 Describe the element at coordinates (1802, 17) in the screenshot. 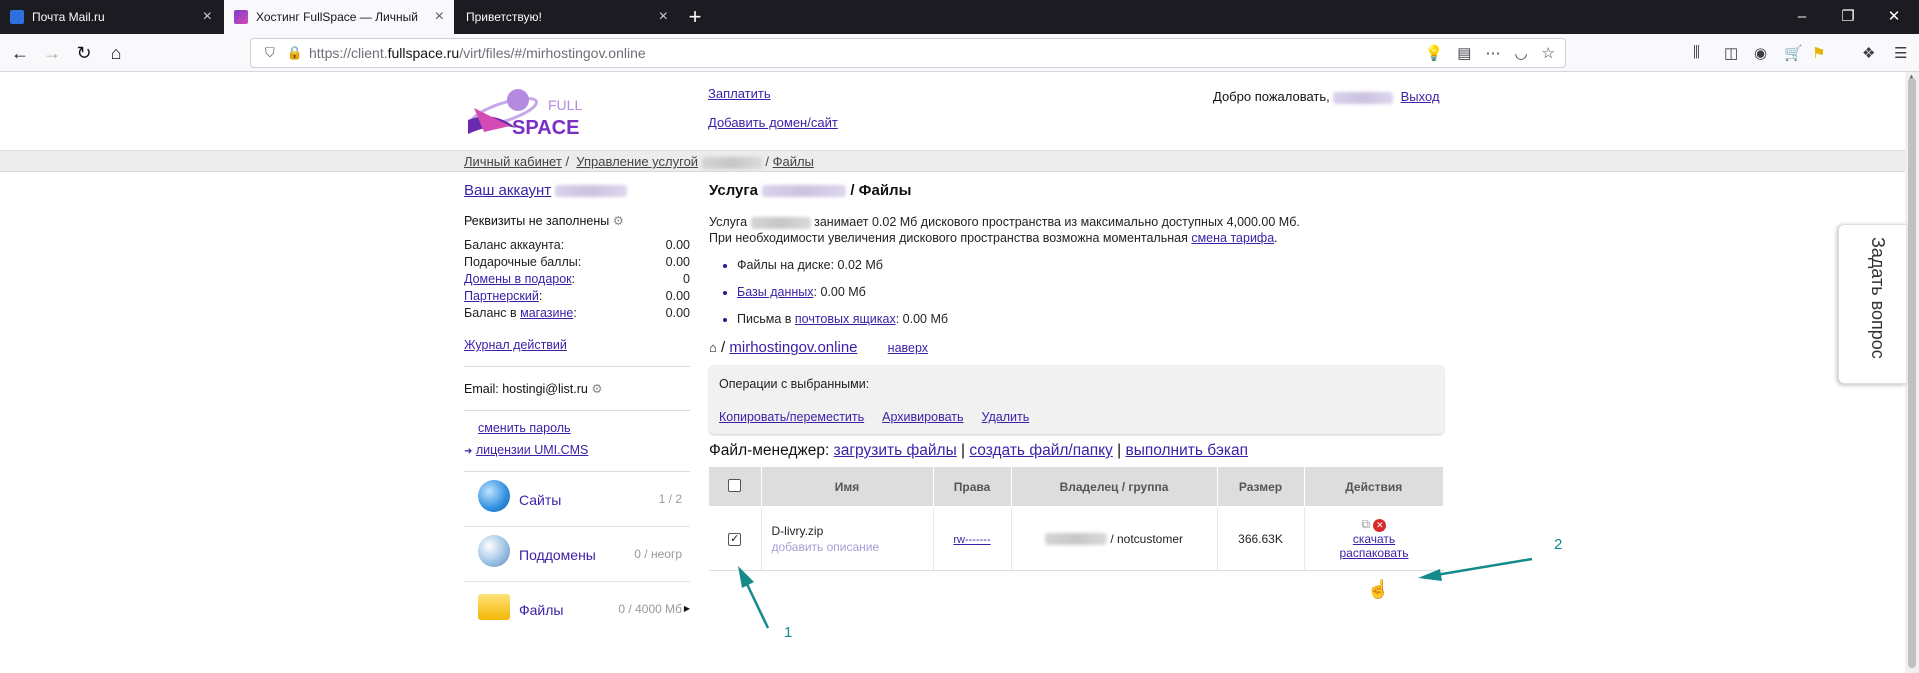

I see `minimize-icon: –` at that location.